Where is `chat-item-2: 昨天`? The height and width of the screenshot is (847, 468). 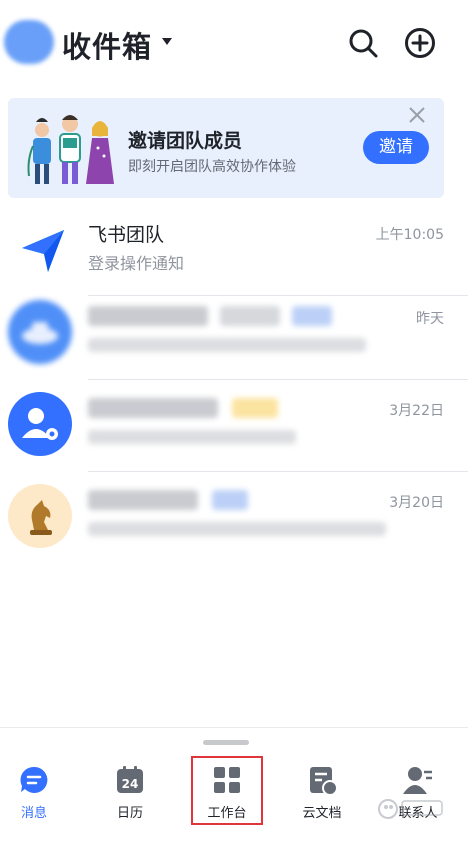 chat-item-2: 昨天 is located at coordinates (234, 334).